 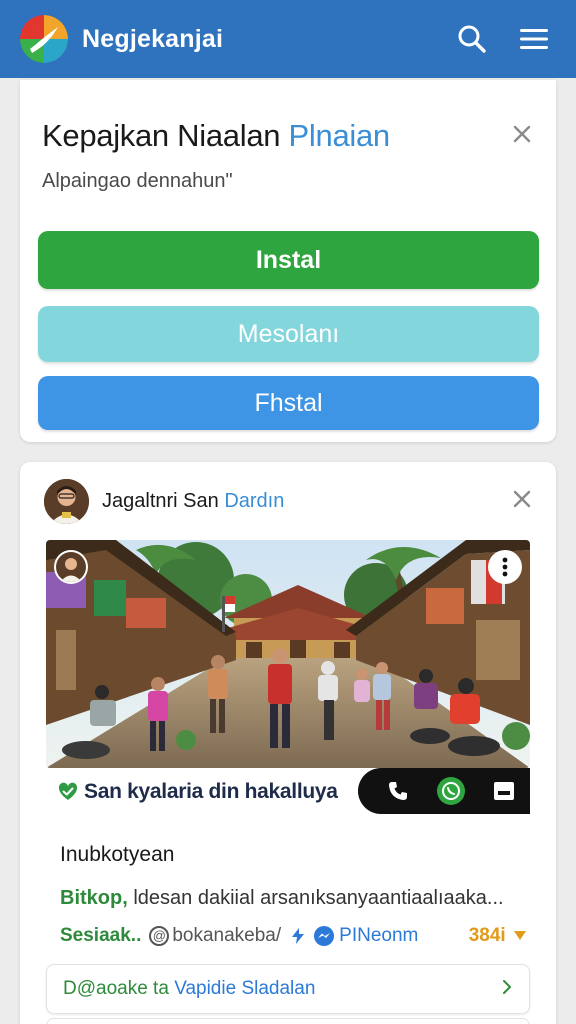 I want to click on whatsapp-icon, so click(x=451, y=791).